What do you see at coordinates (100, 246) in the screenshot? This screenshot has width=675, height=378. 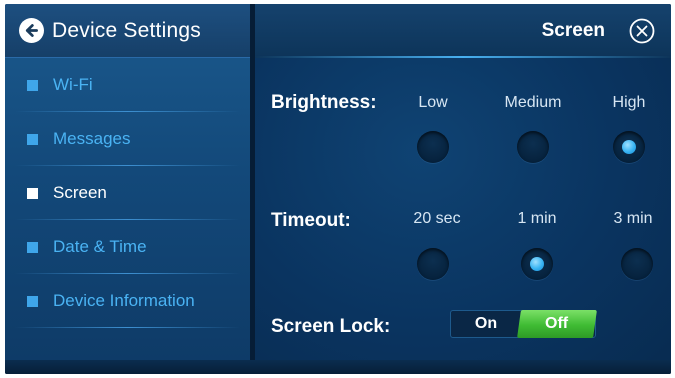 I see `sidebar-item-label: Date & Time` at bounding box center [100, 246].